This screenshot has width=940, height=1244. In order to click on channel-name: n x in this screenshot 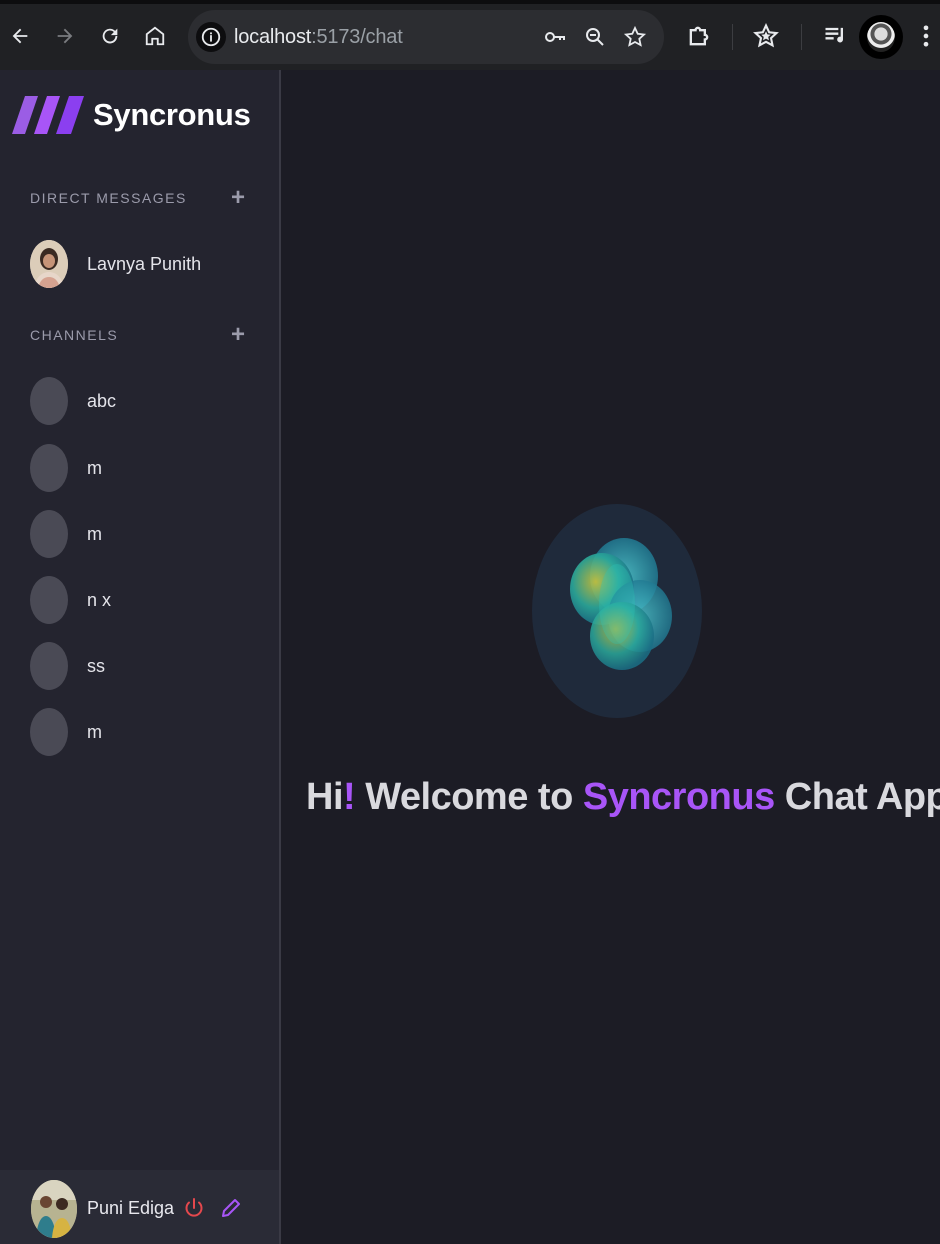, I will do `click(99, 599)`.